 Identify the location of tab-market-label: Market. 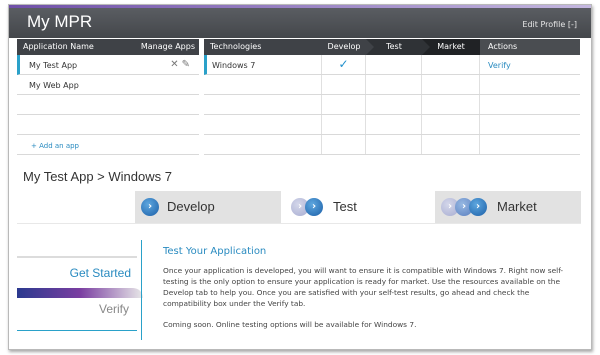
(517, 206).